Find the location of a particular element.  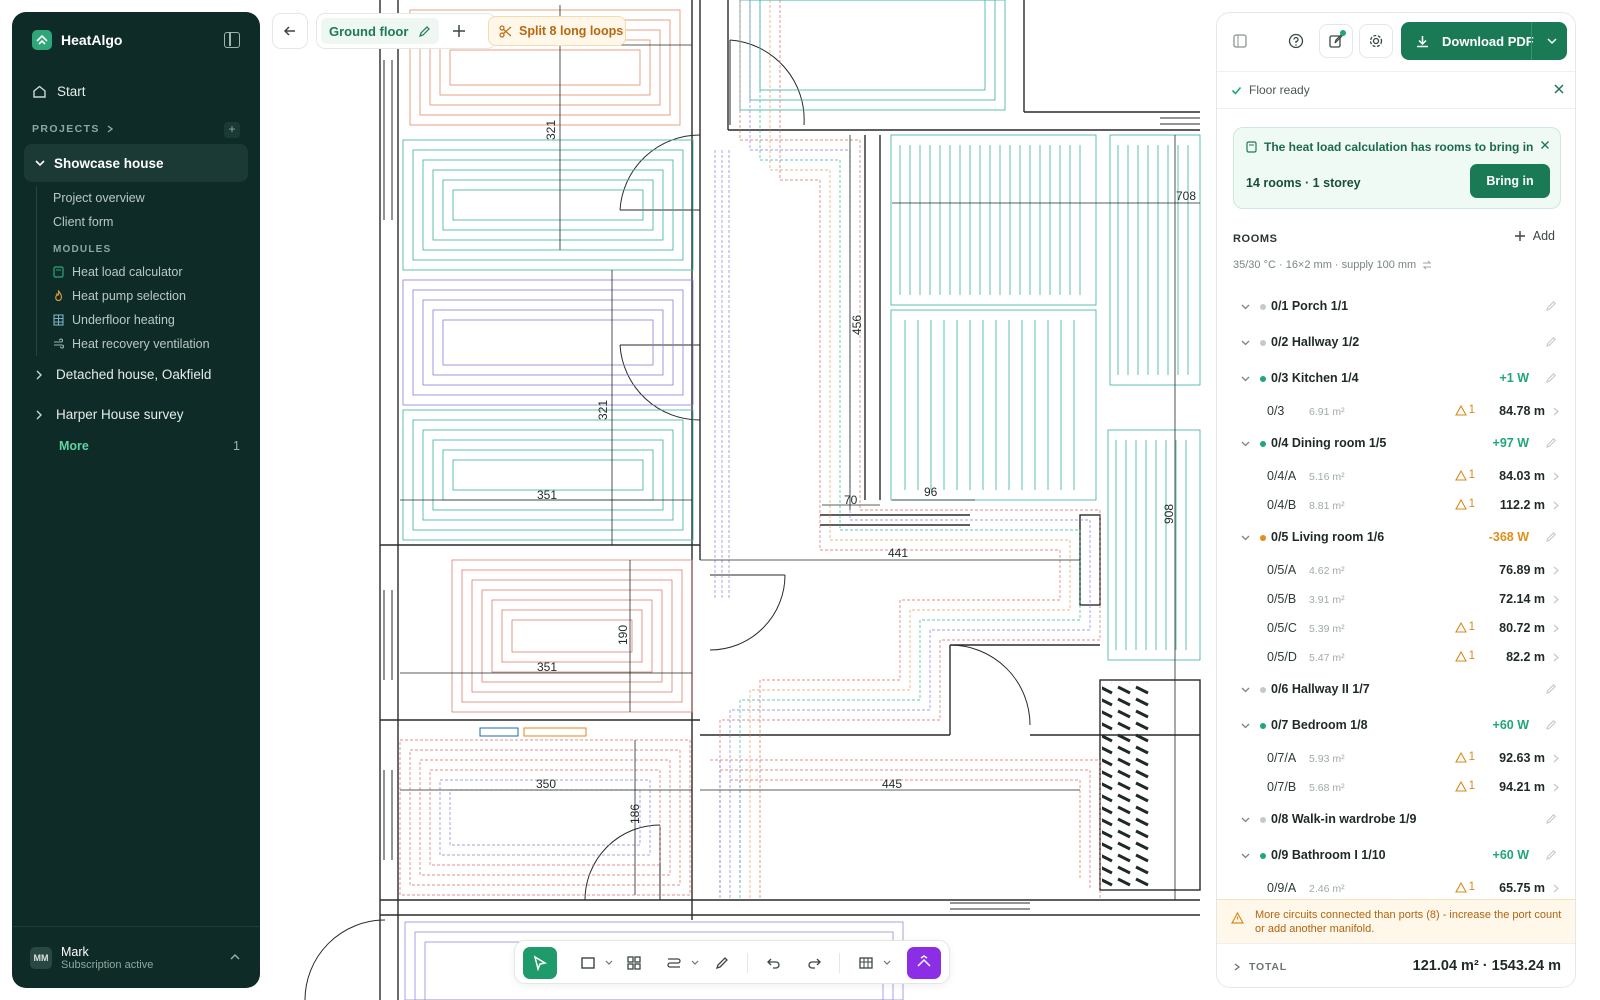

circuit-row: 0/4/B 8.81 m² 1 112.2 m is located at coordinates (1396, 505).